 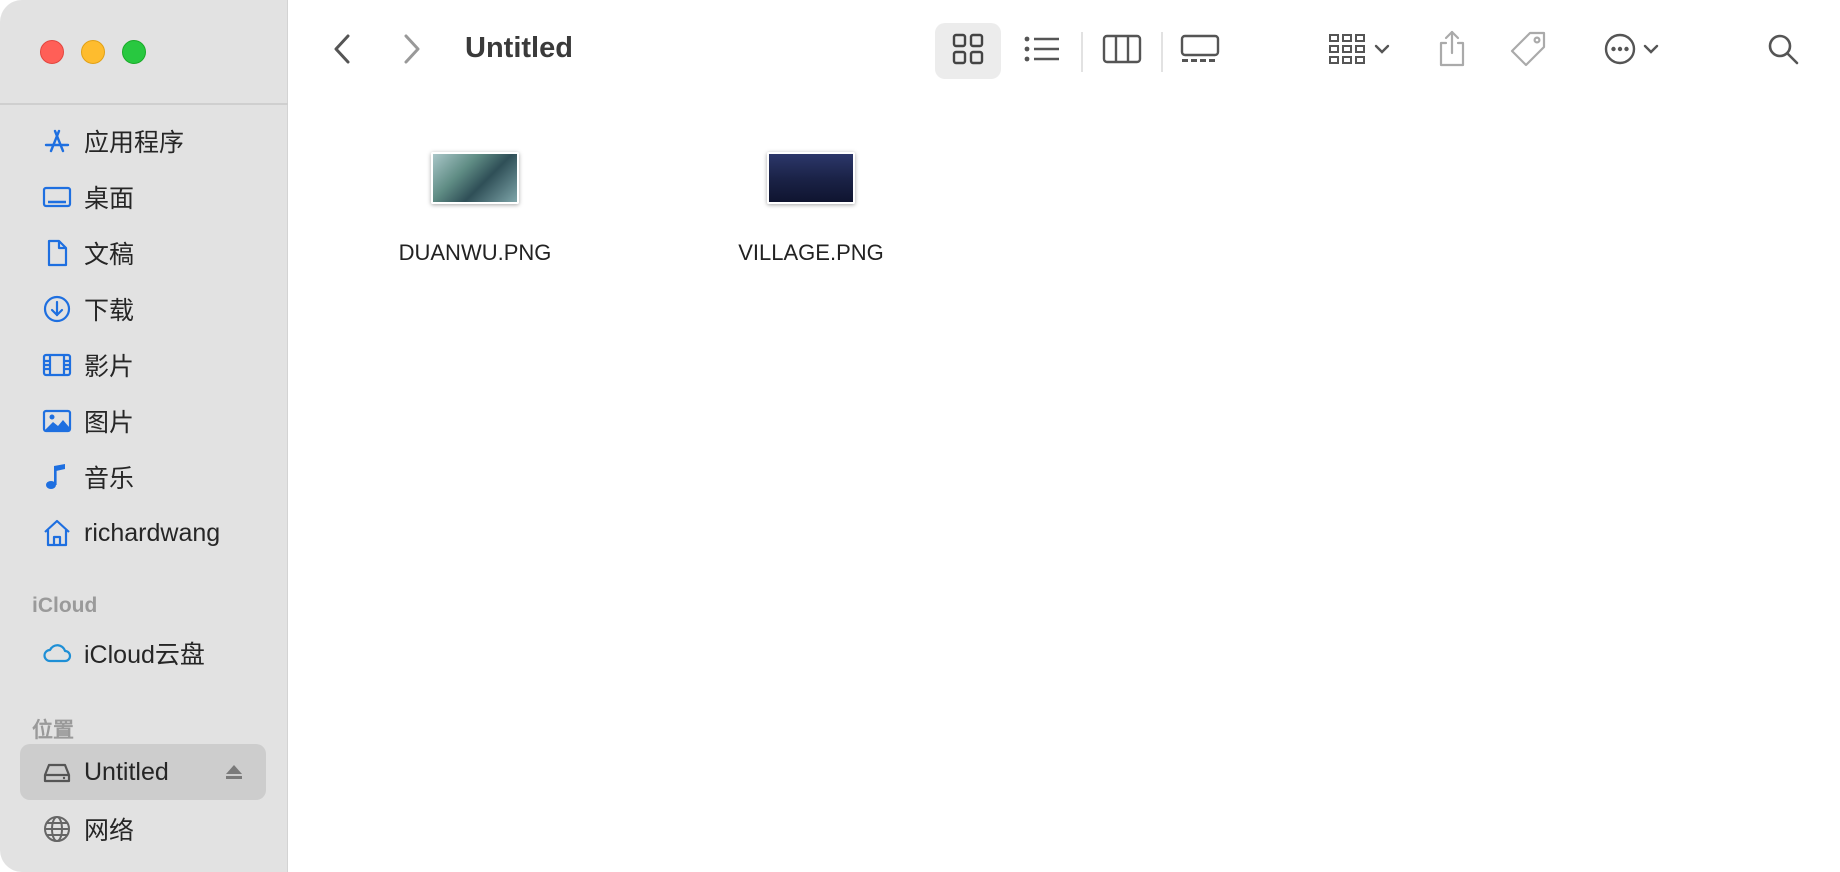 I want to click on group-button, so click(x=1359, y=51).